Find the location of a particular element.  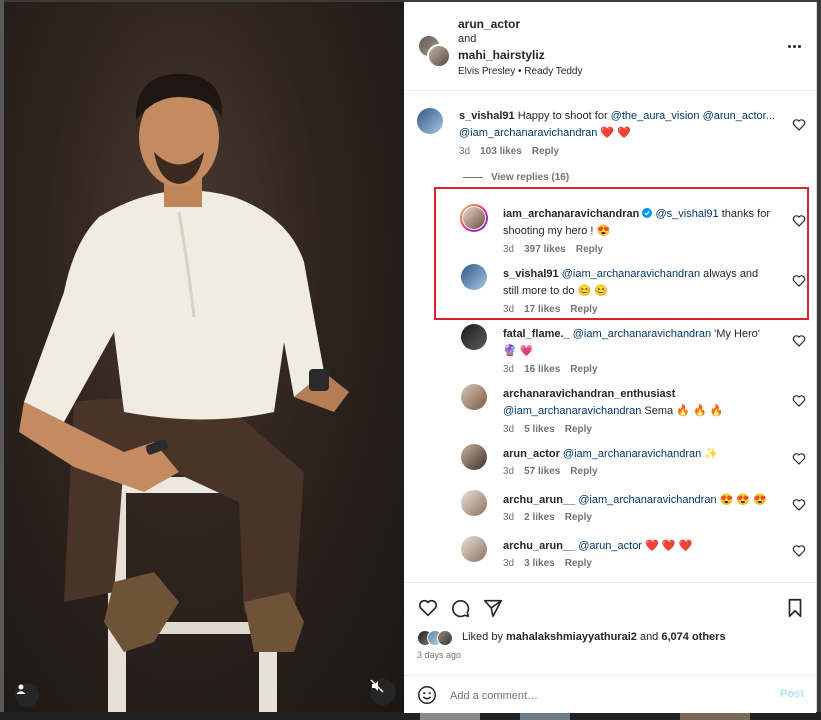

comment-meta: 3d 103 likes Reply is located at coordinates (509, 151).